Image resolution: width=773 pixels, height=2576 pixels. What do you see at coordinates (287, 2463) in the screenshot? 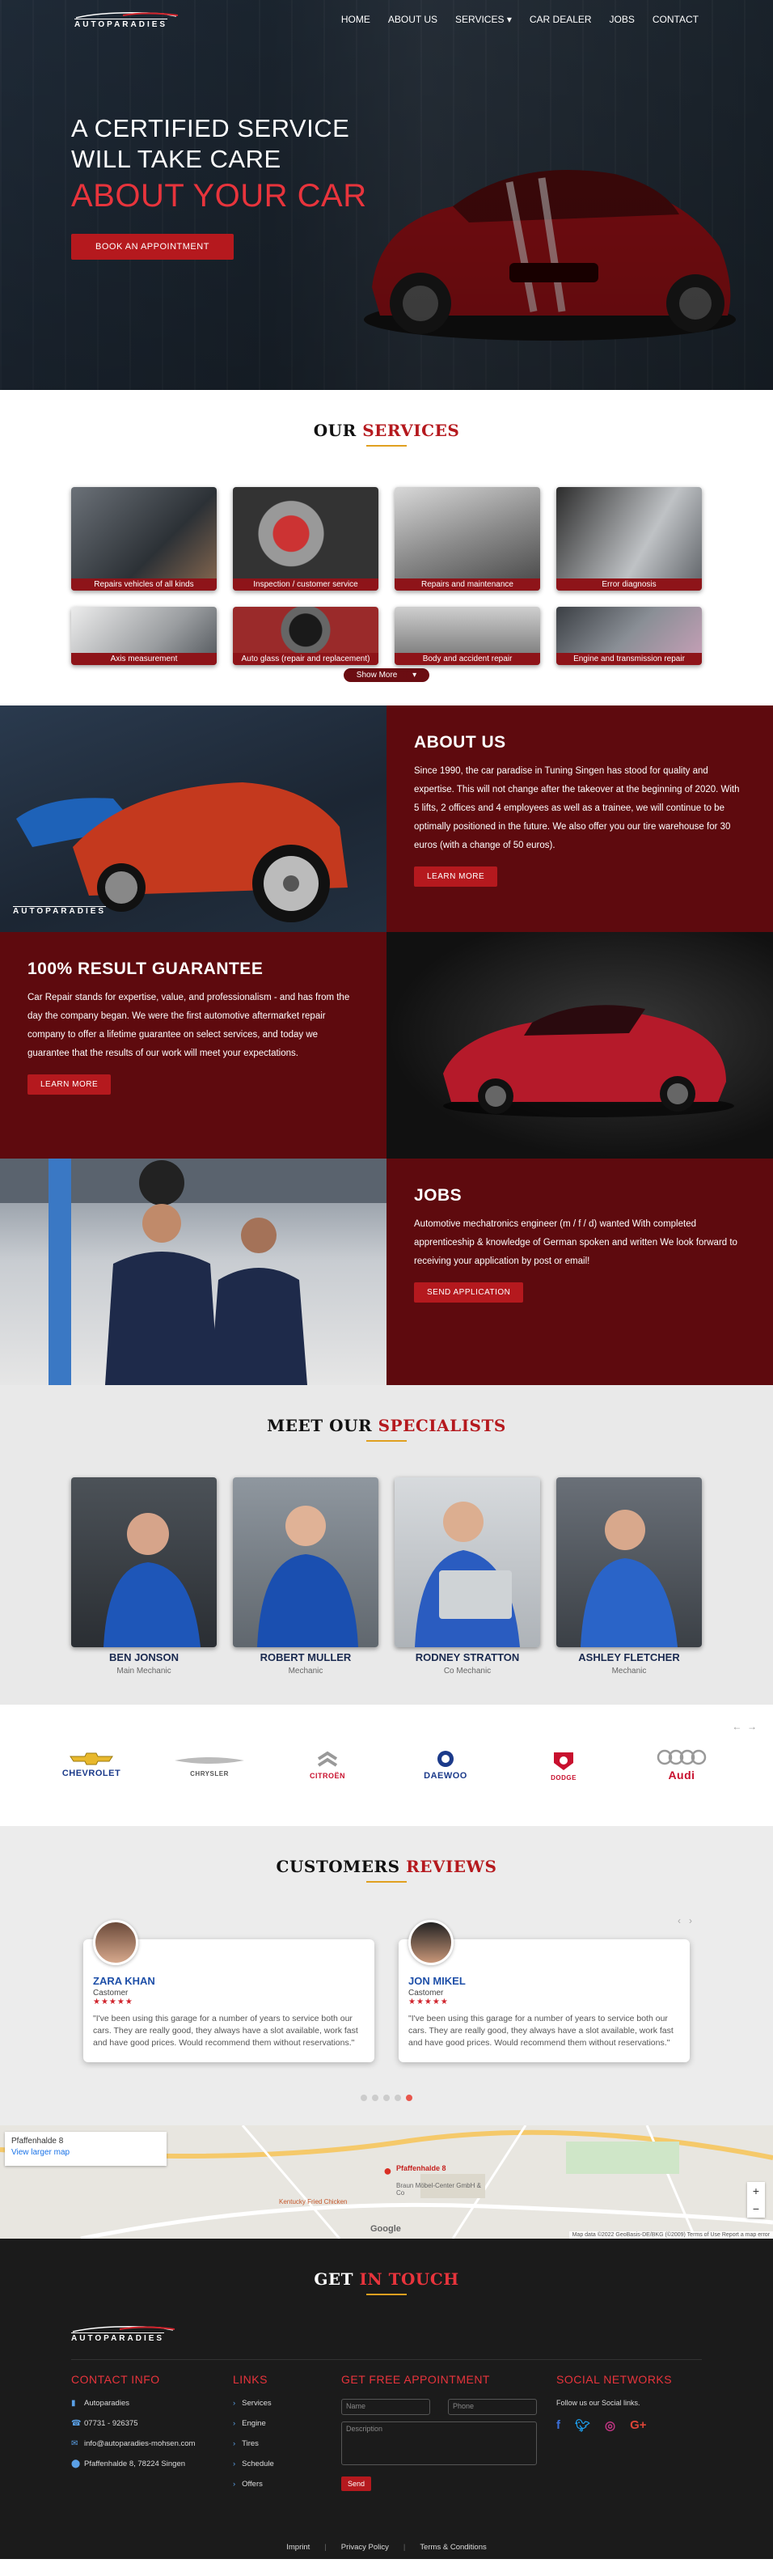
I see `footer-link-schedule: › Schedule` at bounding box center [287, 2463].